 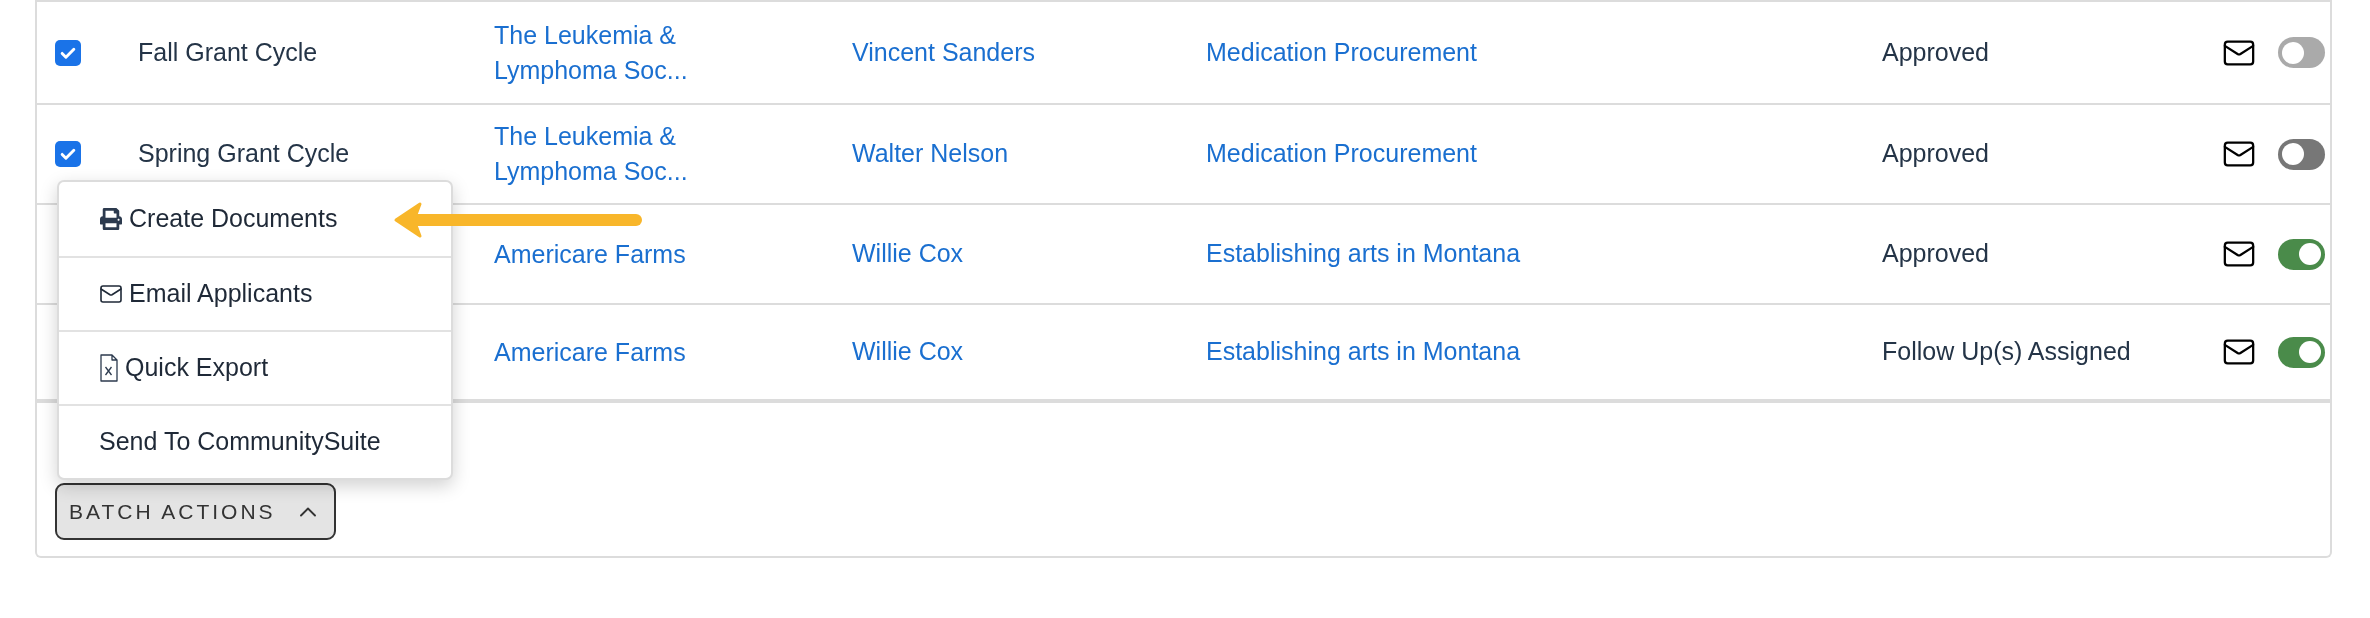 What do you see at coordinates (228, 51) in the screenshot?
I see `cycle-name: Fall Grant Cycle` at bounding box center [228, 51].